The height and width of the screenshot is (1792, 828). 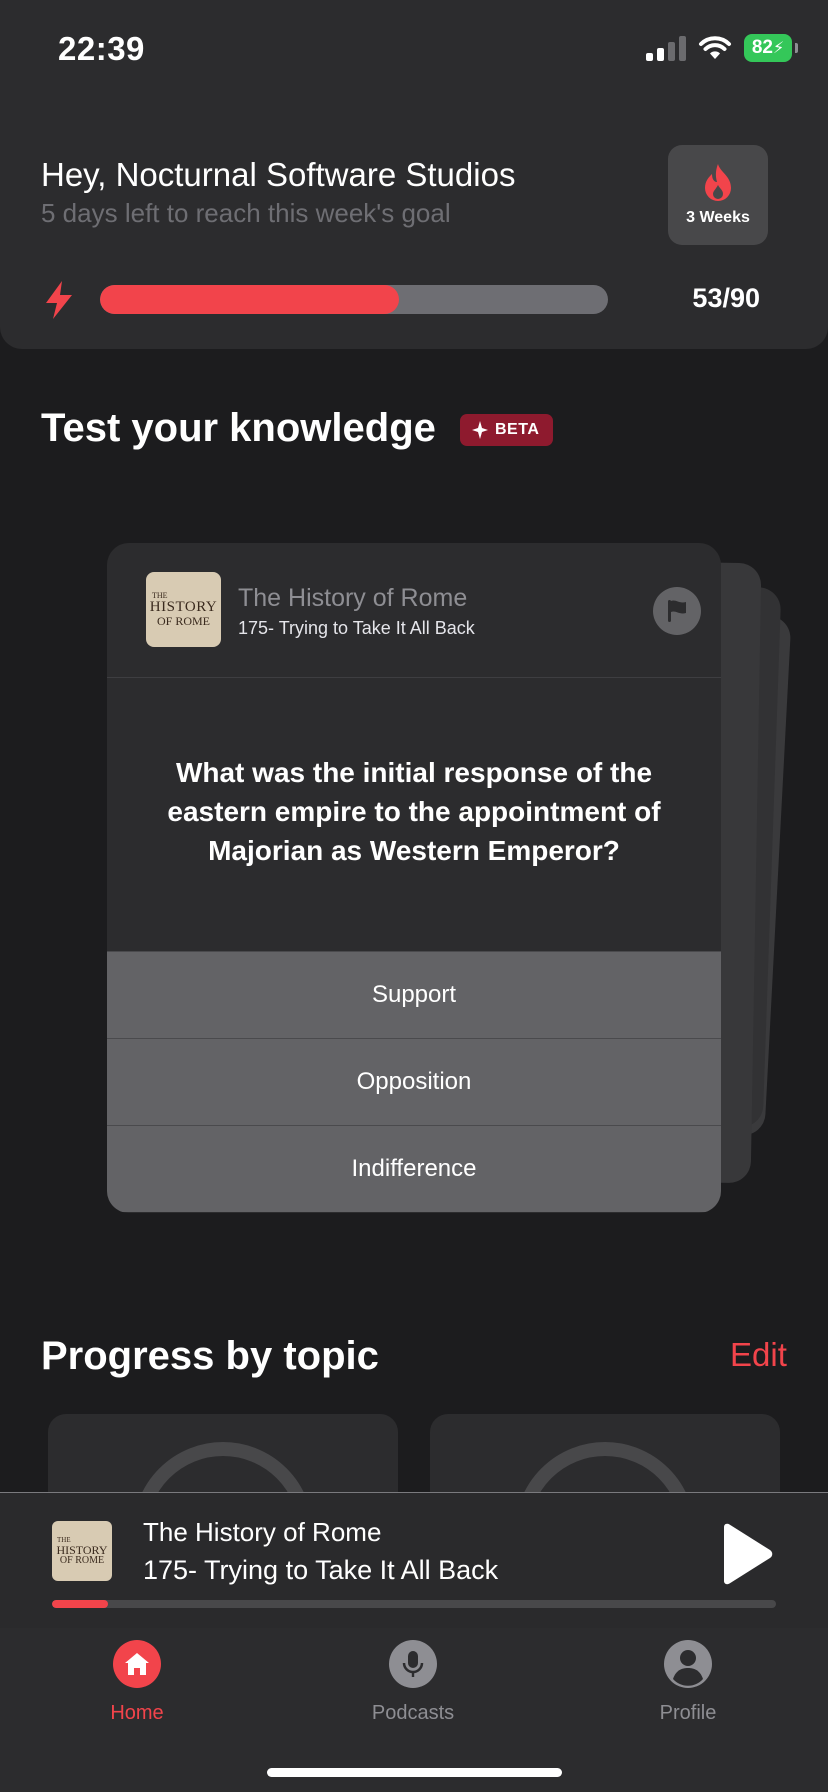 I want to click on streak-label: 3 Weeks, so click(x=718, y=217).